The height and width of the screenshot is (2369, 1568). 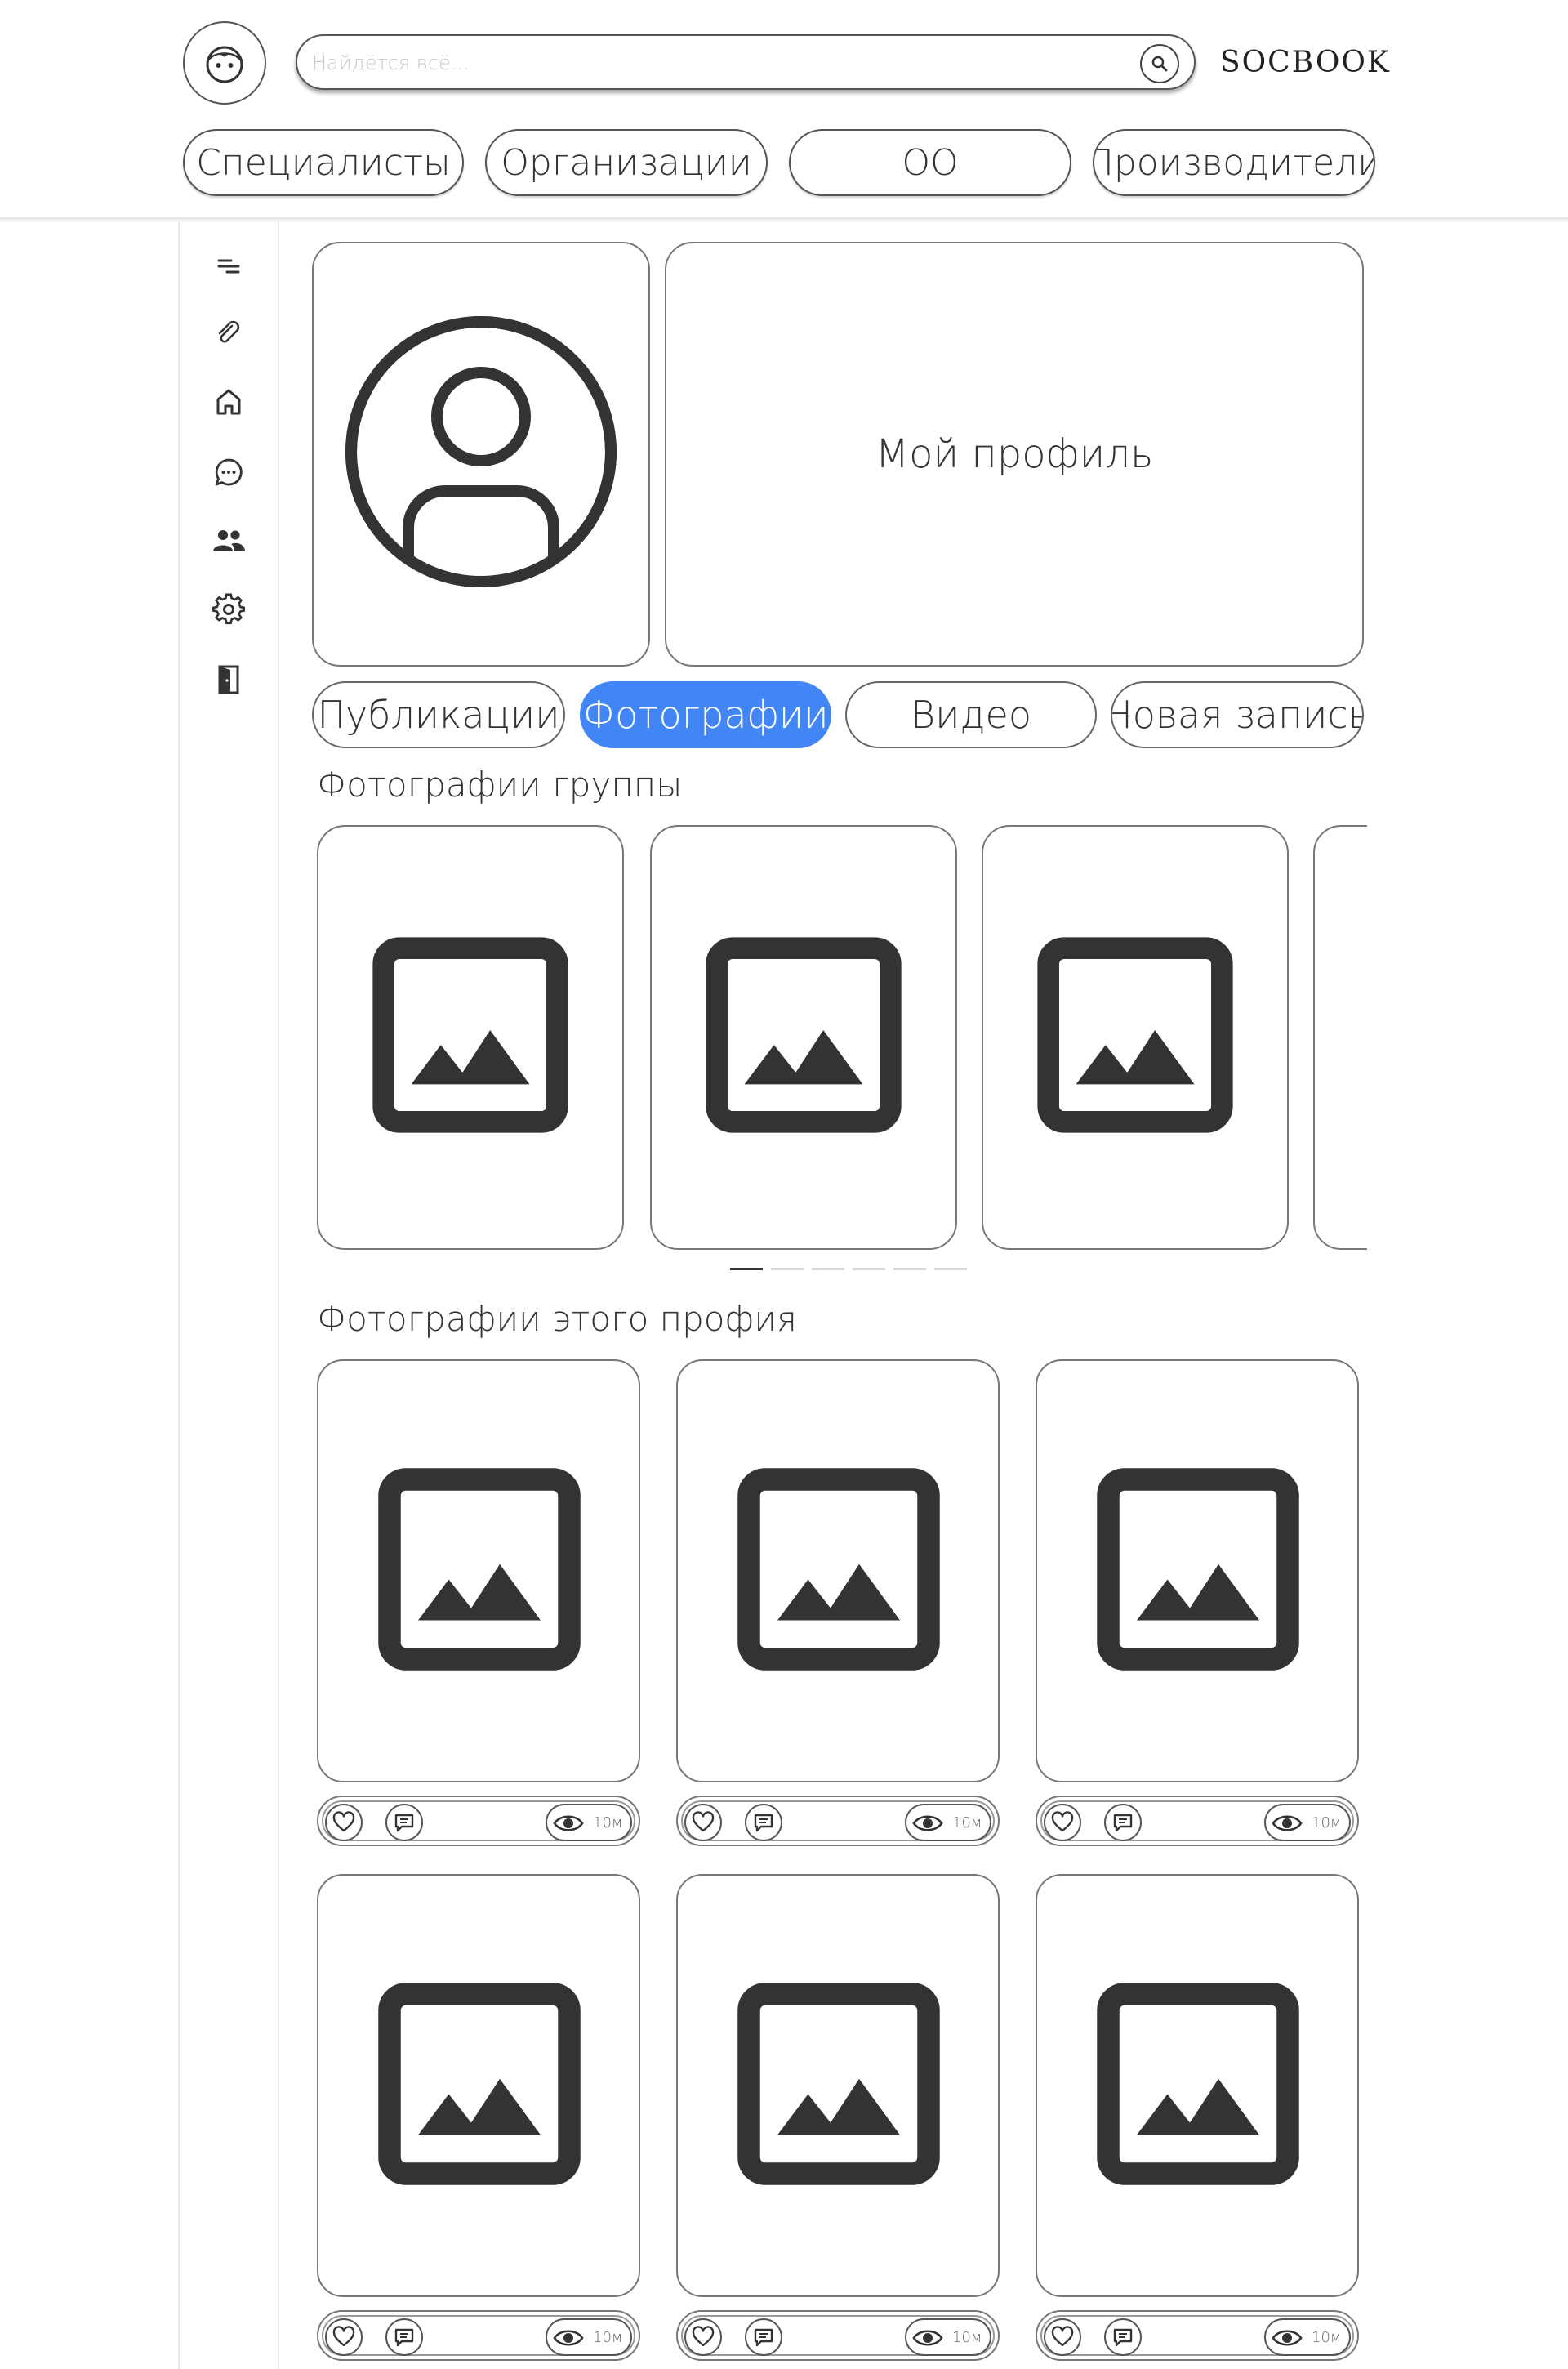 I want to click on group-photos-carousel, so click(x=840, y=1038).